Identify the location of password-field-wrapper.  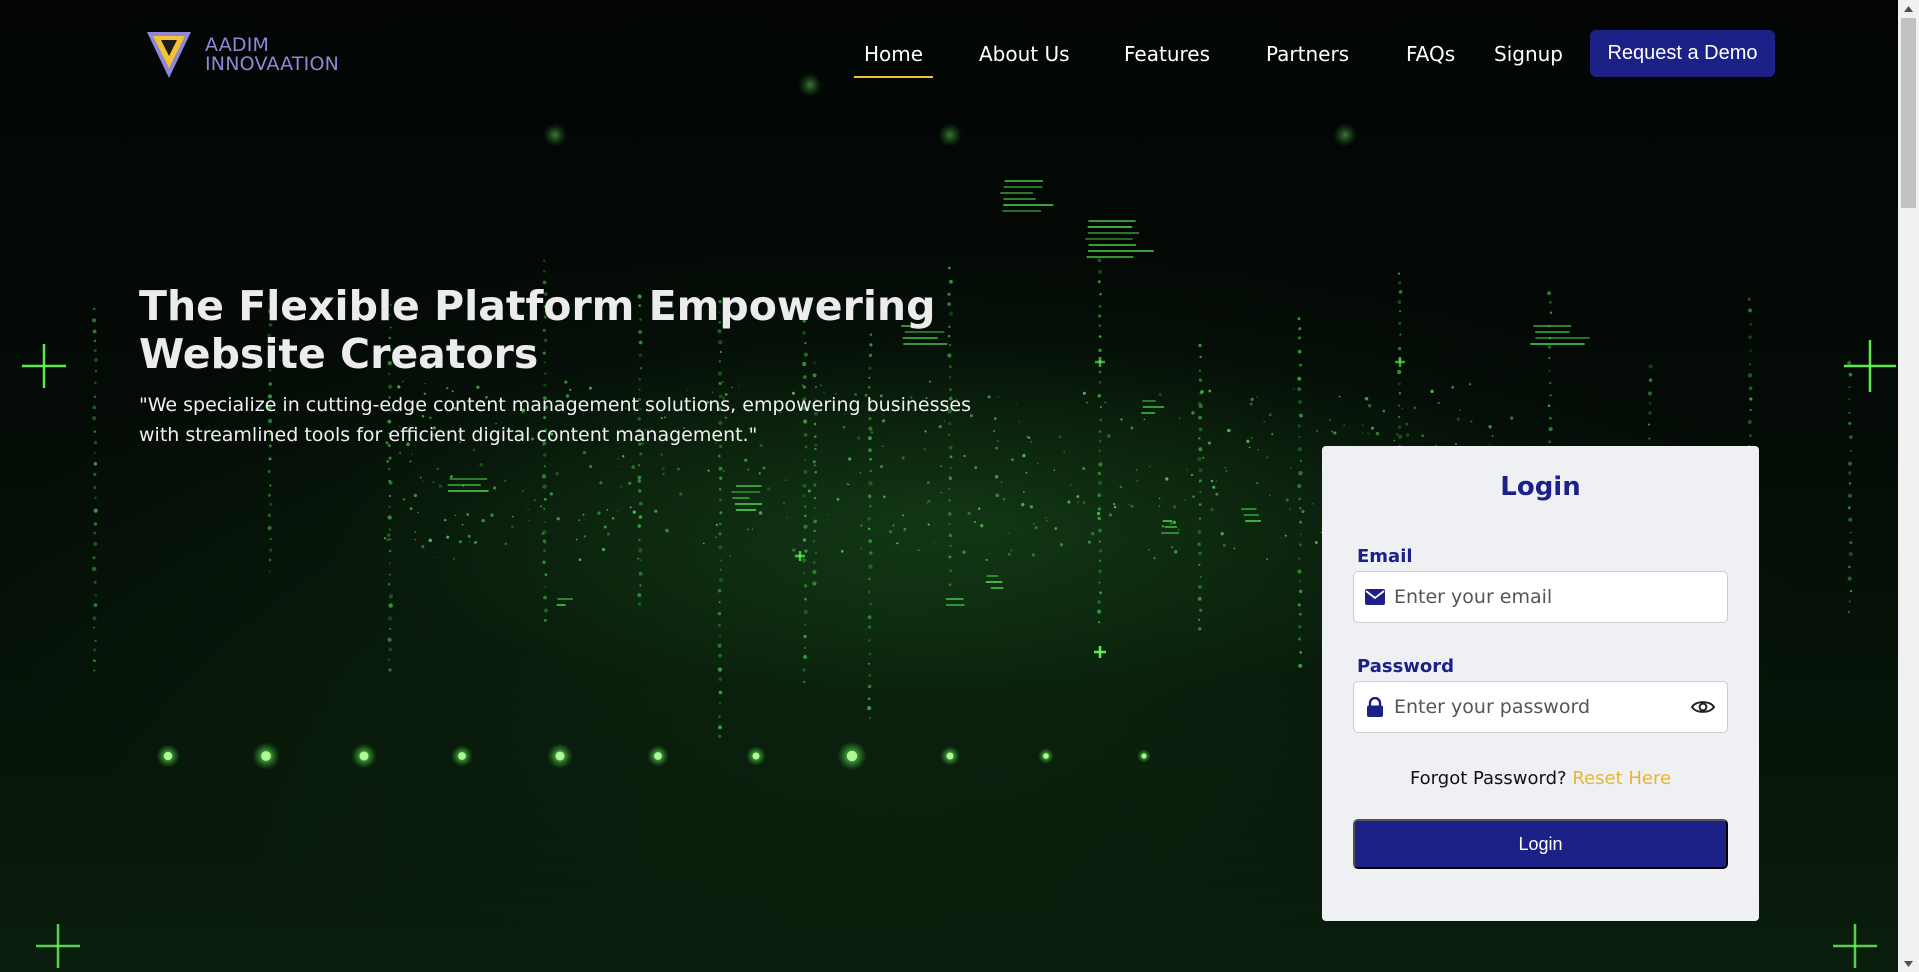
(1540, 707).